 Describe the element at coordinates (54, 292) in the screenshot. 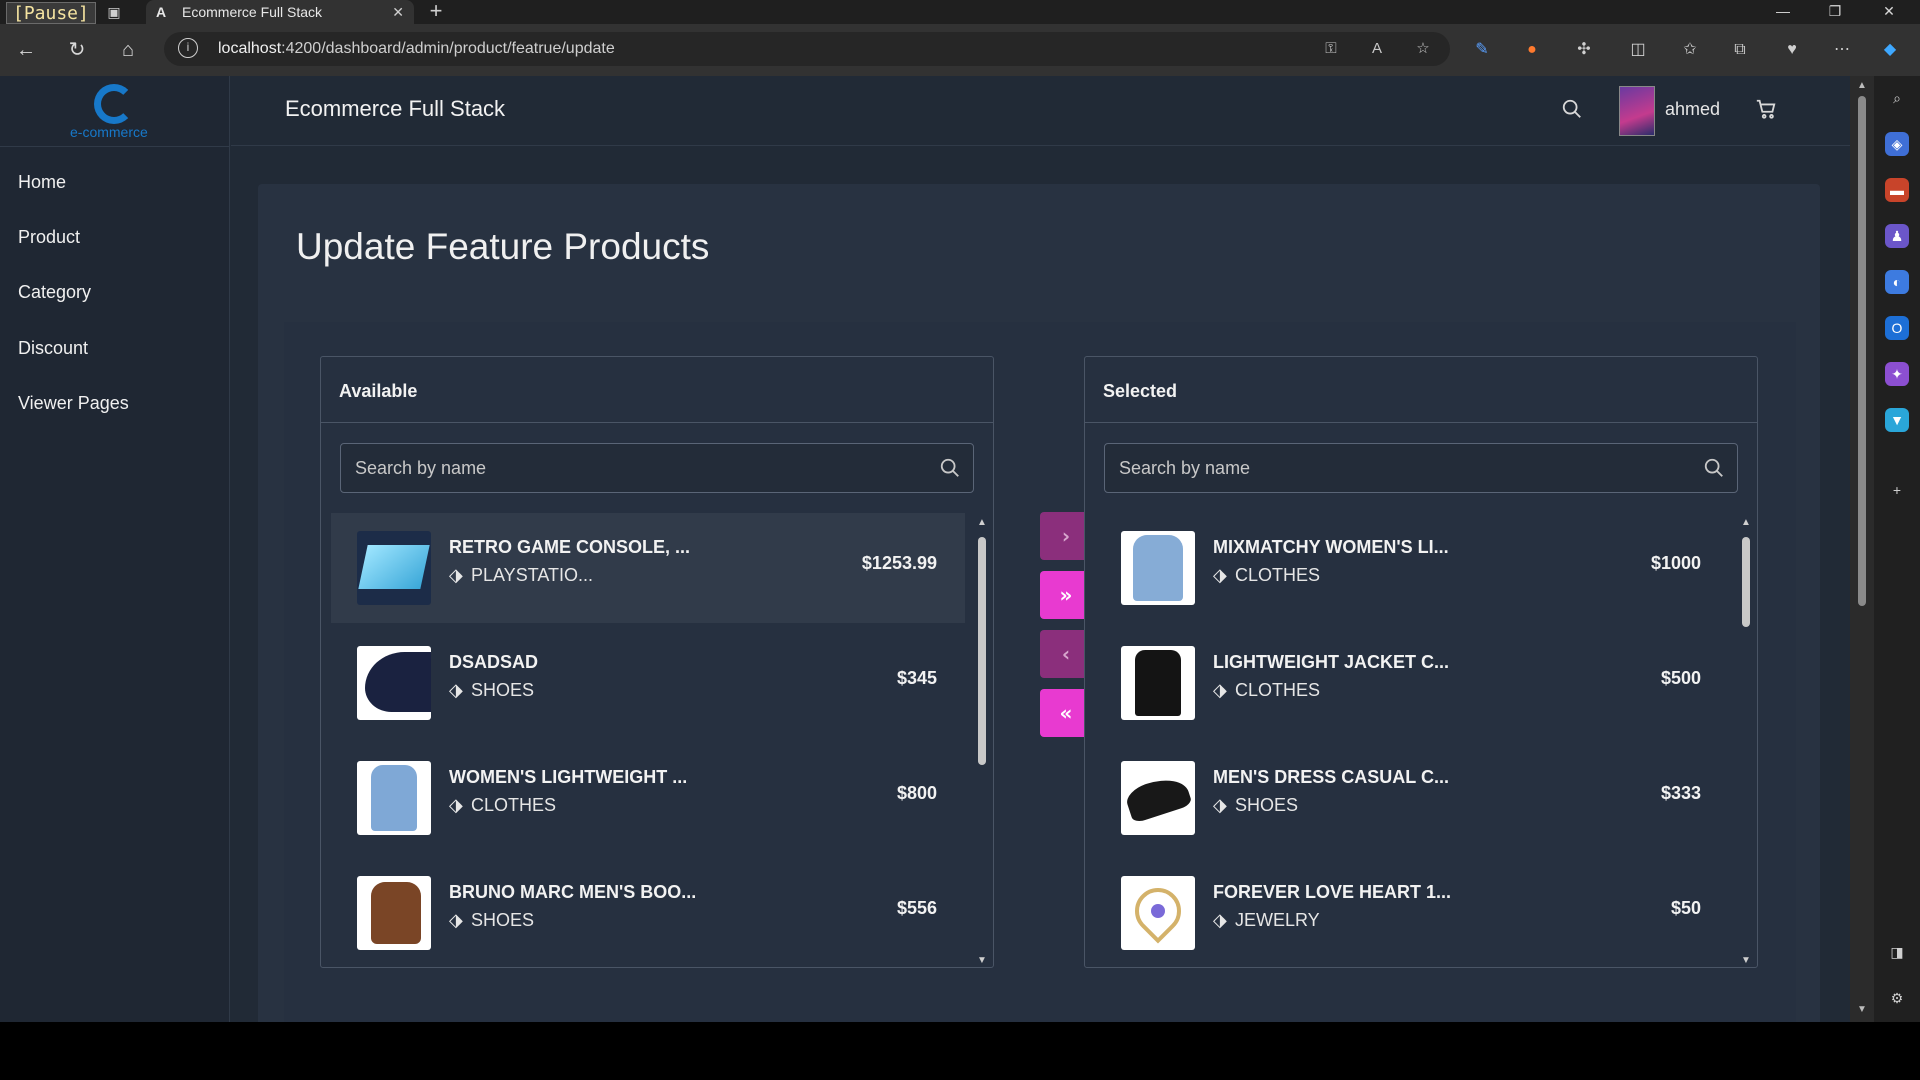

I see `sidebar-item-category: Category` at that location.